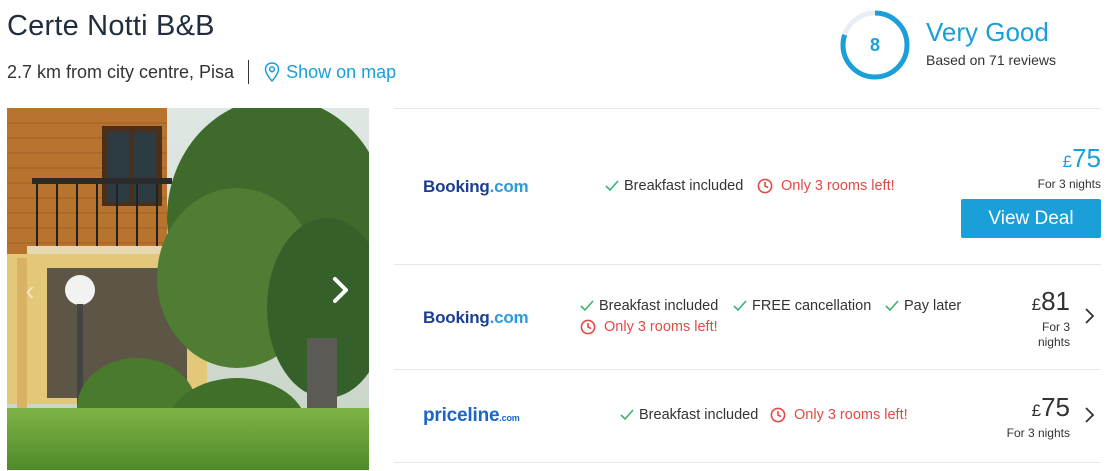  I want to click on feature-item: Pay later, so click(923, 306).